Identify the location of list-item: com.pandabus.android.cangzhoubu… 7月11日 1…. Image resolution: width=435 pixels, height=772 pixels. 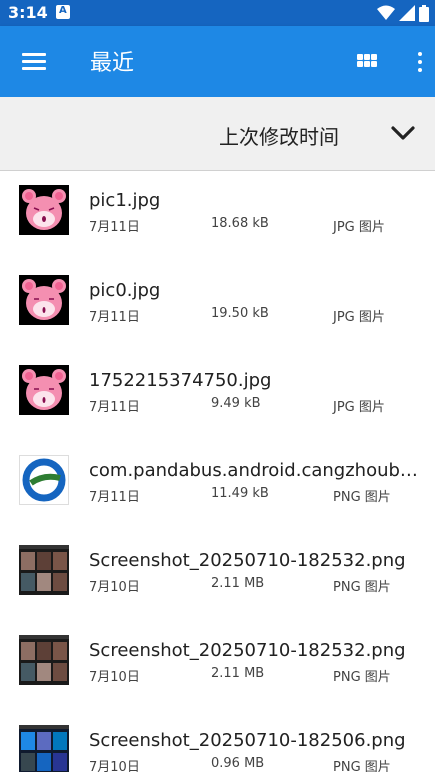
(217, 487).